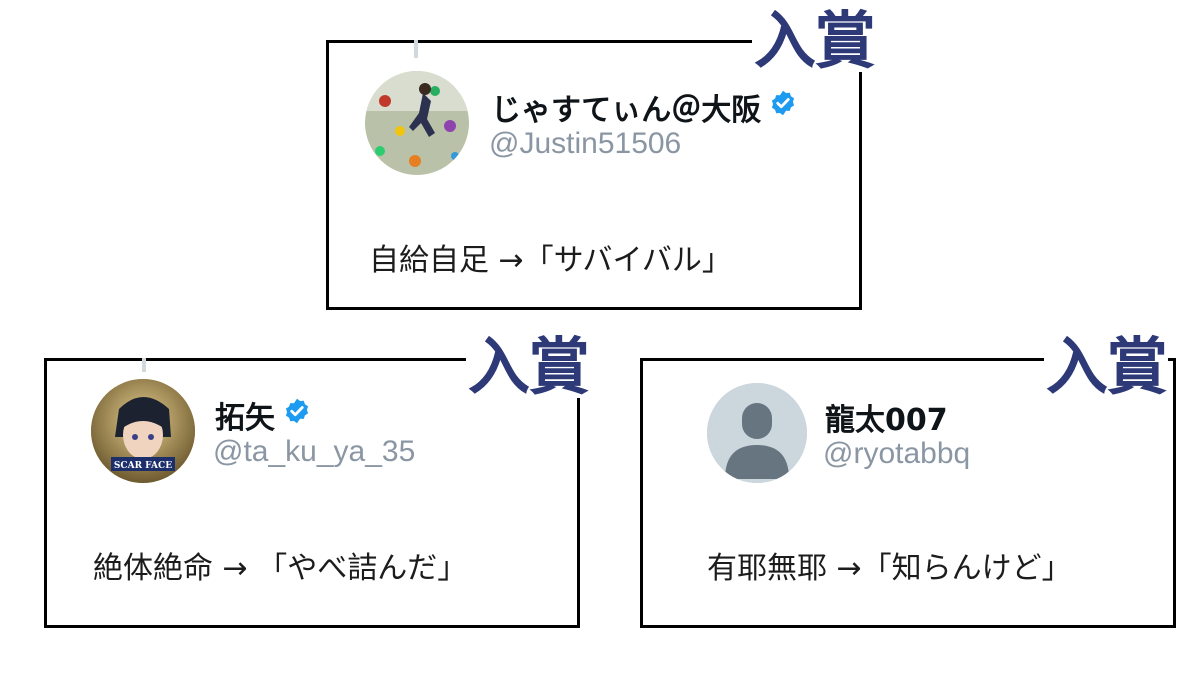 The image size is (1200, 675). I want to click on tweet-text: 絶体絶命 → 「やべ詰んだ」, so click(280, 568).